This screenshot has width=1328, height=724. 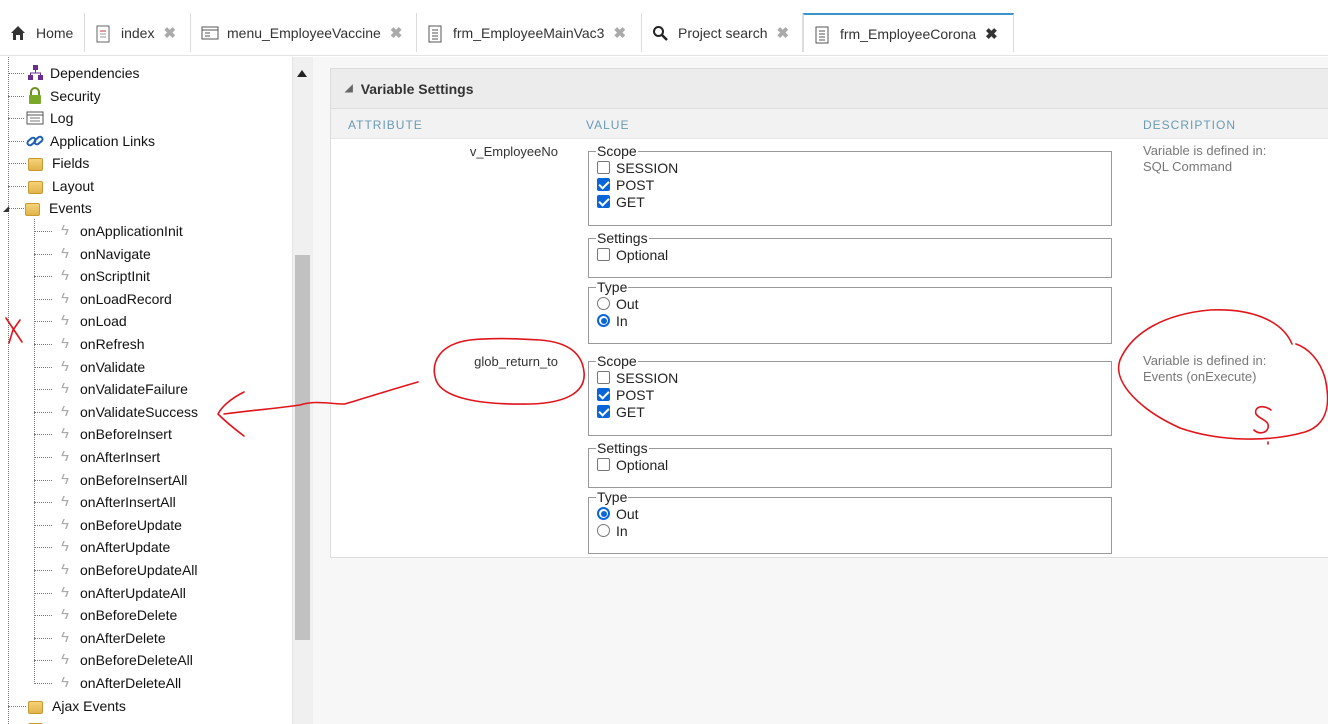 I want to click on option-label: POST, so click(x=635, y=184).